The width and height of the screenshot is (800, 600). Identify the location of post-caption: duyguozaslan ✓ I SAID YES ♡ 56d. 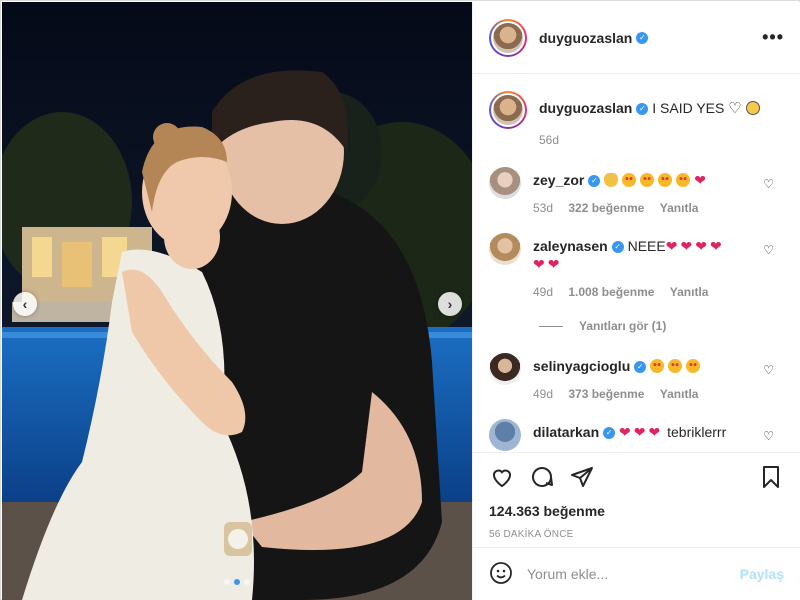
(636, 111).